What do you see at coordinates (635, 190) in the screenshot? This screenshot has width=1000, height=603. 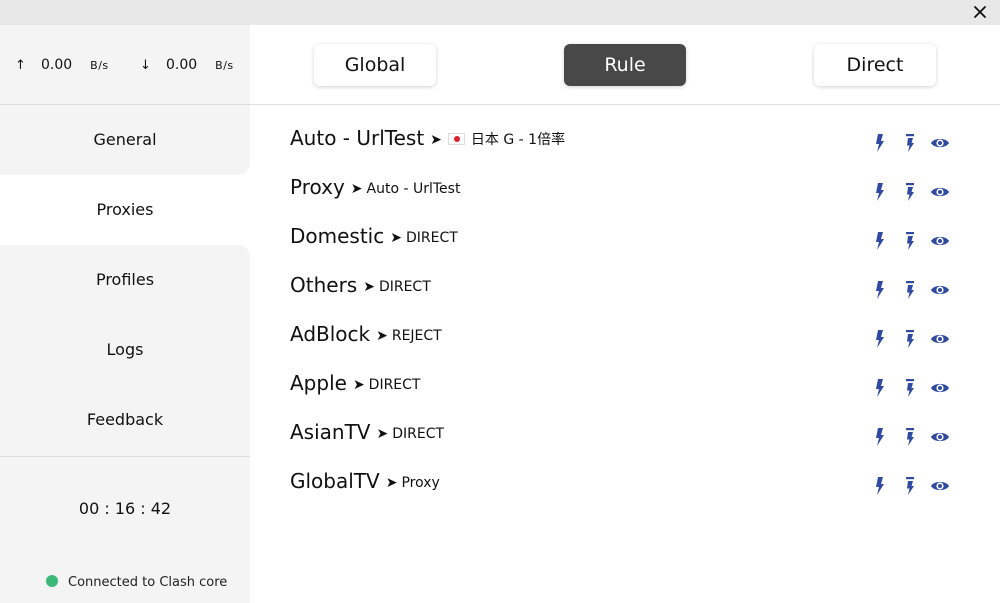 I see `proxy-group-row: Proxy ➤ Auto - UrlTest` at bounding box center [635, 190].